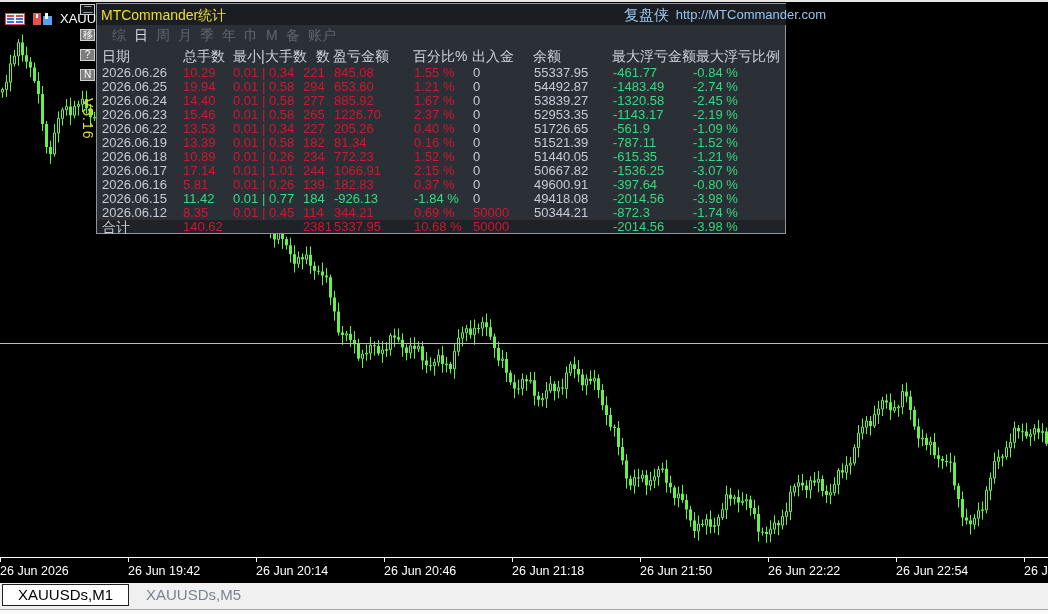 This screenshot has height=614, width=1048. I want to click on table-cell-text: 55337.95, so click(562, 73).